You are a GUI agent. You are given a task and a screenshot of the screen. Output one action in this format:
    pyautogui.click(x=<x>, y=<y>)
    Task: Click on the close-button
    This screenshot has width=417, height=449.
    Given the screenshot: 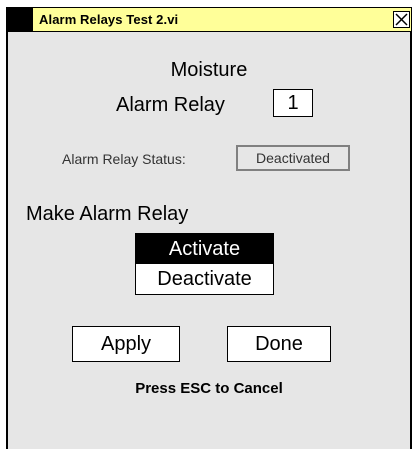 What is the action you would take?
    pyautogui.click(x=401, y=19)
    